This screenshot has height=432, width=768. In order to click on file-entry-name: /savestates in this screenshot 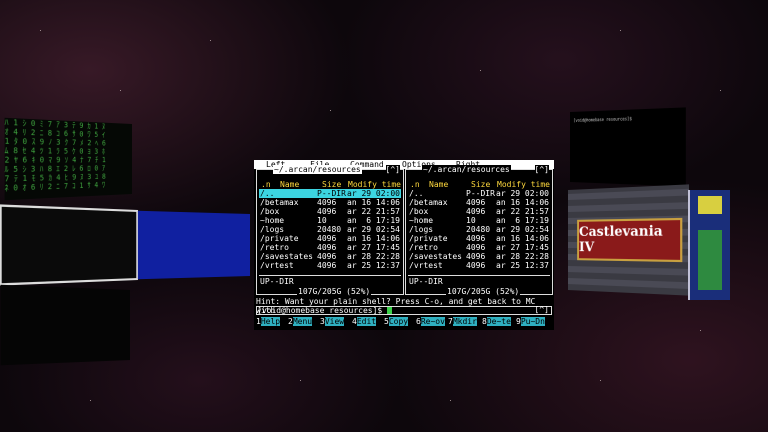, I will do `click(435, 256)`.